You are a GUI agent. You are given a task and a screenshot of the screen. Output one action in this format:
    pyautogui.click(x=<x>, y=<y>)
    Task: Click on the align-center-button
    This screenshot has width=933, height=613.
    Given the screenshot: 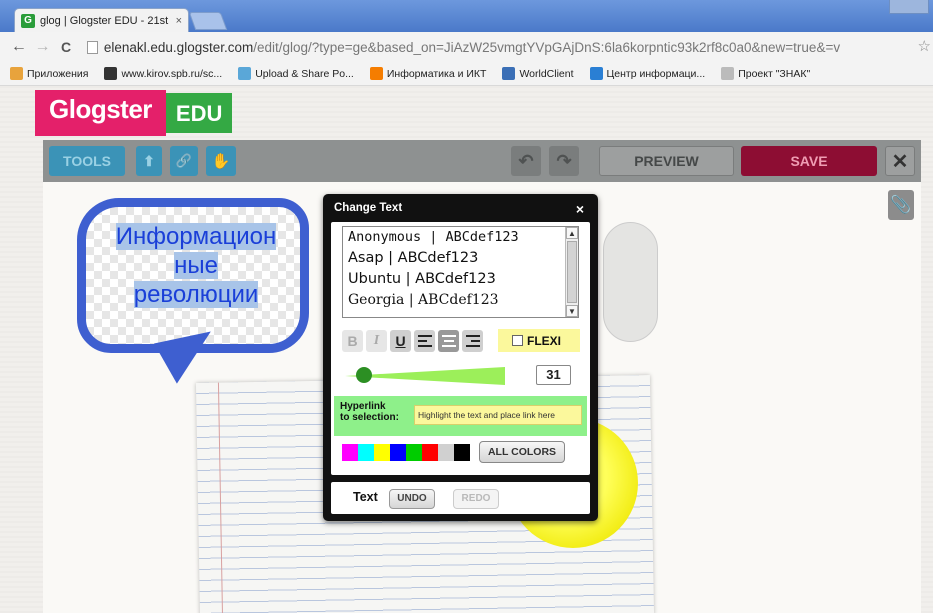 What is the action you would take?
    pyautogui.click(x=448, y=340)
    